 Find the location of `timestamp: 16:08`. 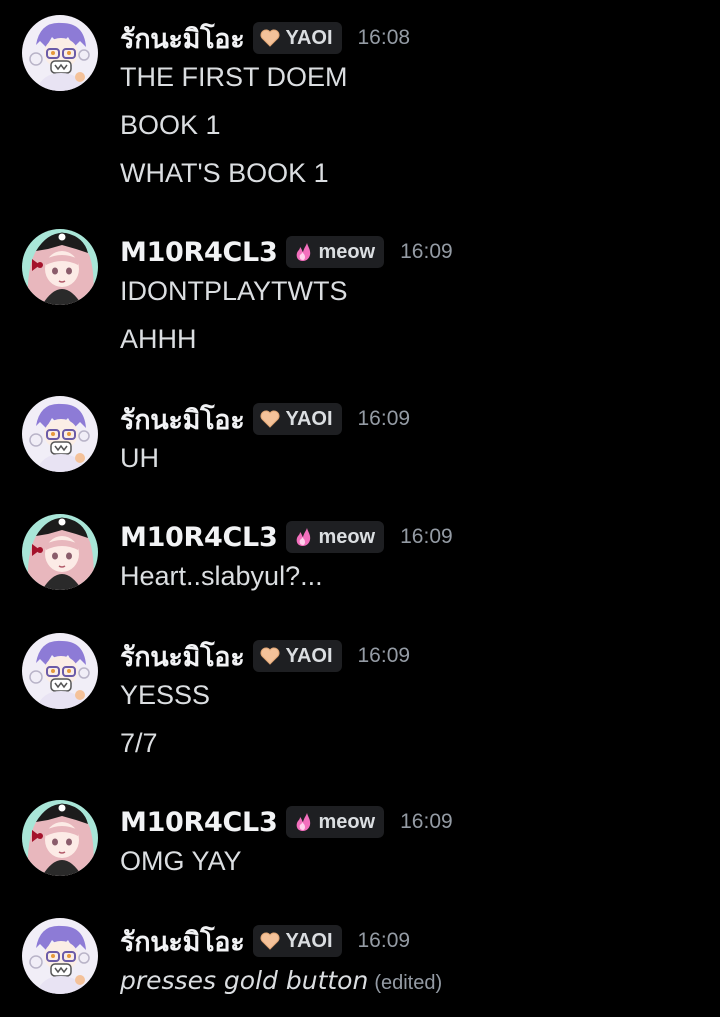

timestamp: 16:08 is located at coordinates (384, 38).